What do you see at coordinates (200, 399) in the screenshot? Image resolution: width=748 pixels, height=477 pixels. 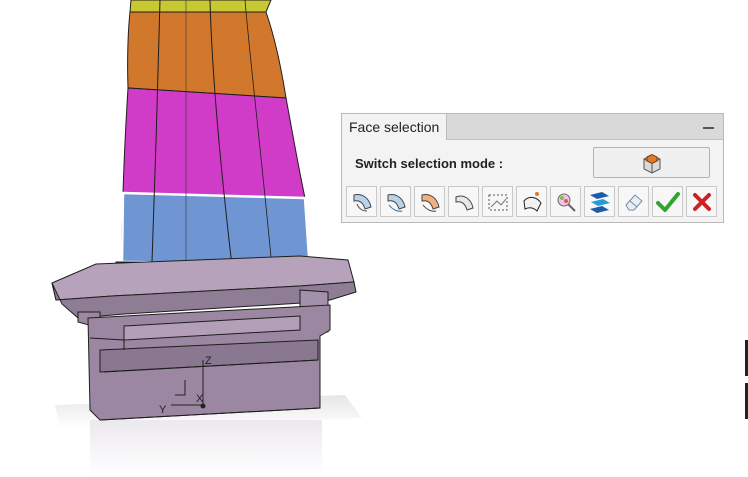 I see `axis-x-label: X` at bounding box center [200, 399].